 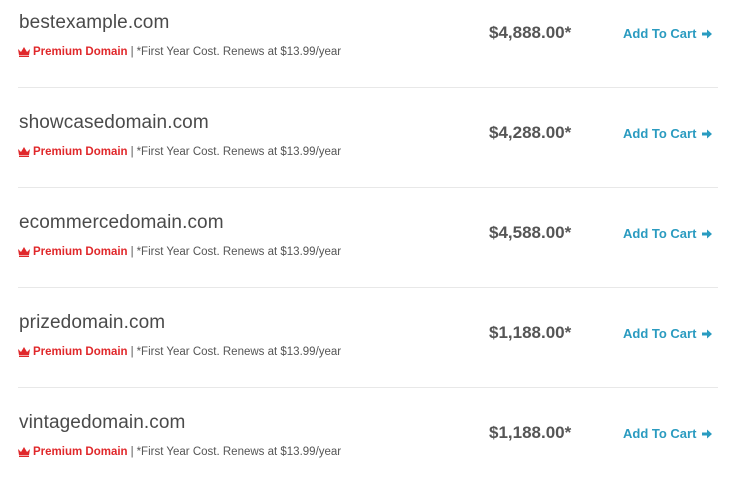 What do you see at coordinates (121, 222) in the screenshot?
I see `domain-name: ecommercedomain.com` at bounding box center [121, 222].